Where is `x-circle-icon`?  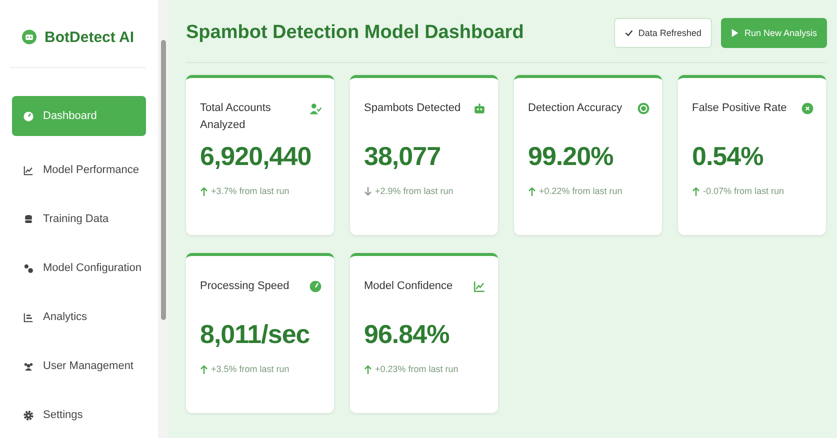
x-circle-icon is located at coordinates (807, 108).